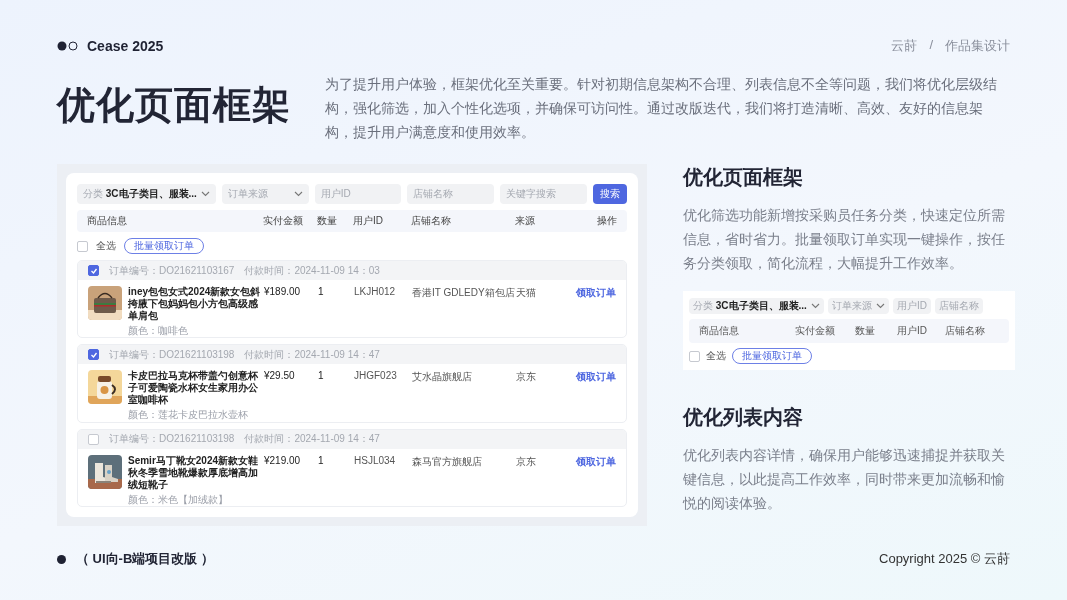 Image resolution: width=1067 pixels, height=600 pixels. I want to click on price-cell-text: ¥29.50, so click(280, 376).